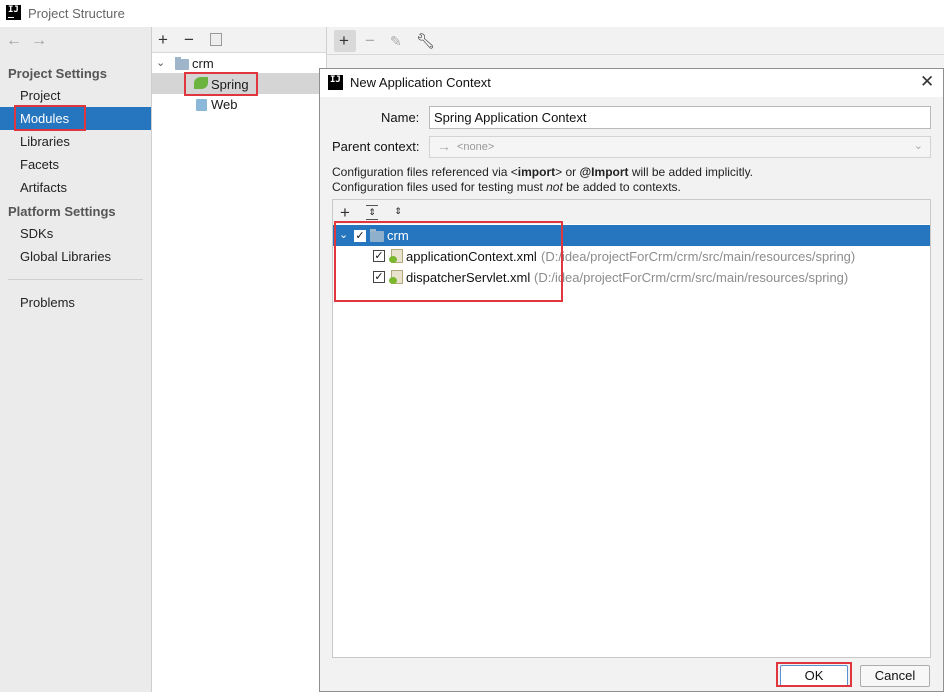 The width and height of the screenshot is (944, 692). What do you see at coordinates (50, 118) in the screenshot?
I see `modules-highlight-box` at bounding box center [50, 118].